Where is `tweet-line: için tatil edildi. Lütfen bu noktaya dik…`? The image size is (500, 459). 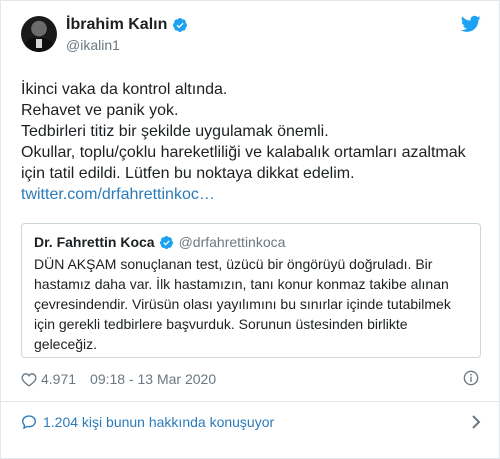 tweet-line: için tatil edildi. Lütfen bu noktaya dik… is located at coordinates (188, 173).